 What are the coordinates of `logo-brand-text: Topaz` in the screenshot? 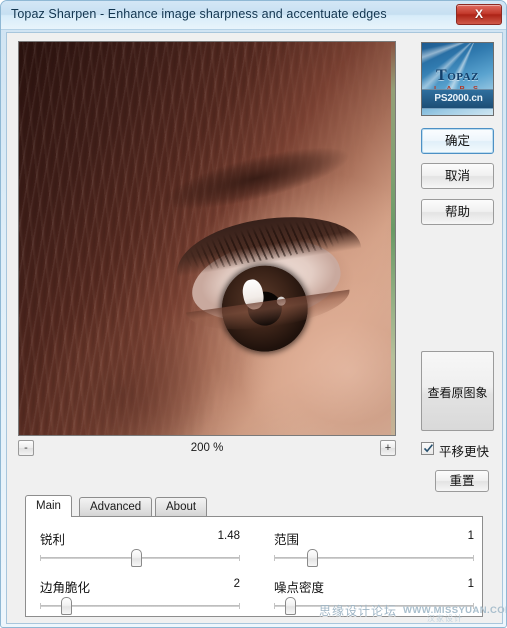 It's located at (457, 75).